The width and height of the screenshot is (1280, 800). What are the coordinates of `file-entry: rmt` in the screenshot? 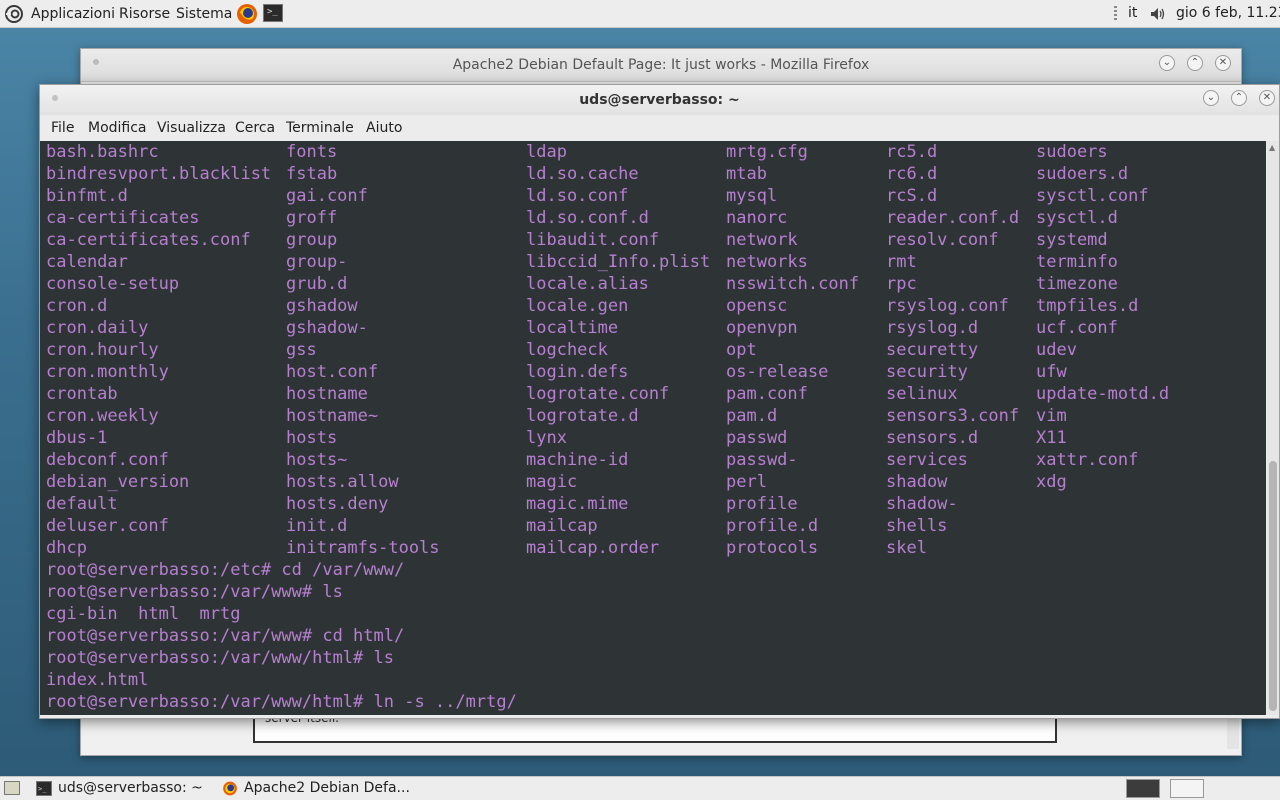 It's located at (901, 262).